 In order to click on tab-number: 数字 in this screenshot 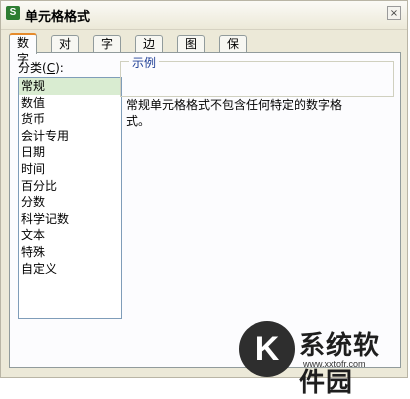, I will do `click(23, 49)`.